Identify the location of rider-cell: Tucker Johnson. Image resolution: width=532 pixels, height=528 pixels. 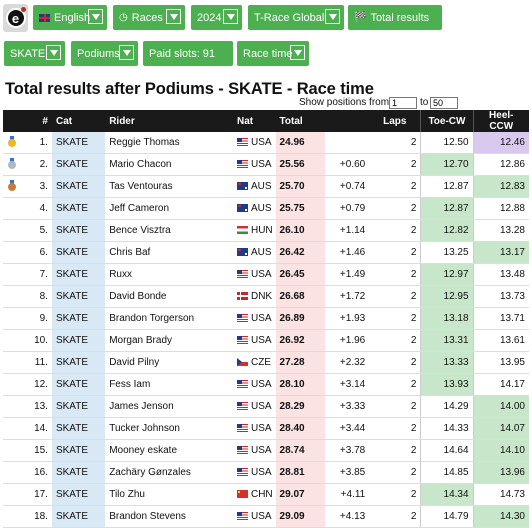
(169, 428).